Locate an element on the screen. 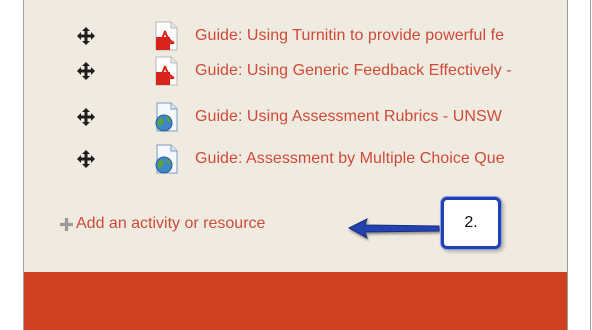 The height and width of the screenshot is (330, 592). resource-row: Guide: Using Assessment Rubrics - UNSW is located at coordinates (307, 117).